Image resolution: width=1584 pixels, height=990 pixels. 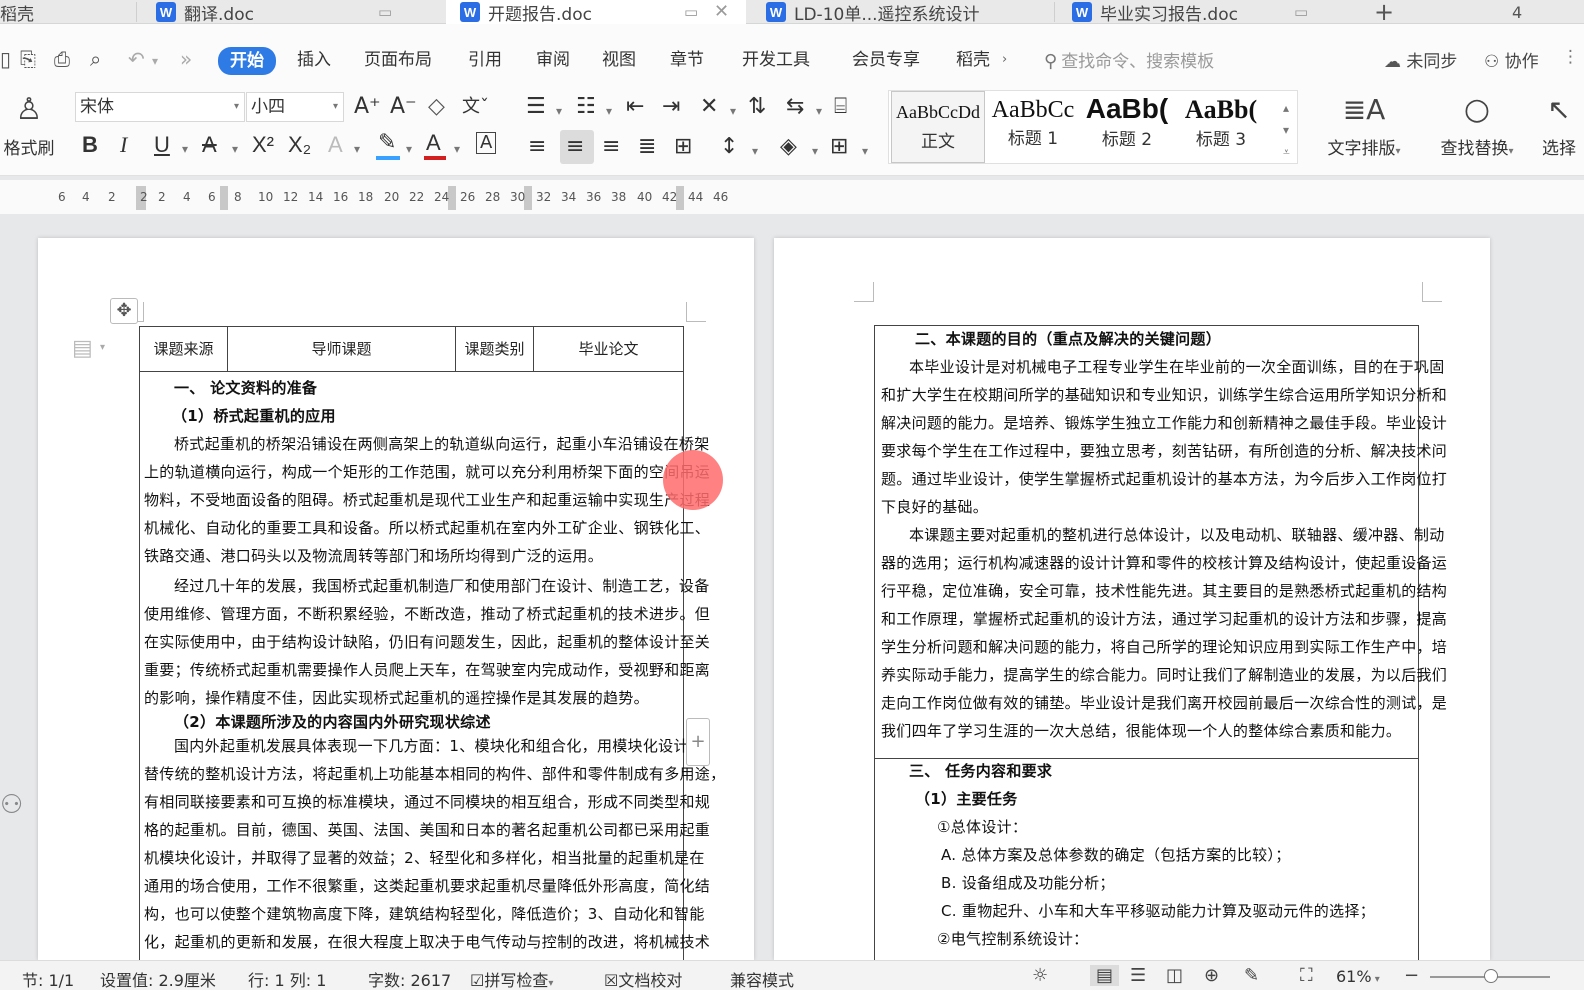 I want to click on page-view-icon: ▤, so click(x=1105, y=975).